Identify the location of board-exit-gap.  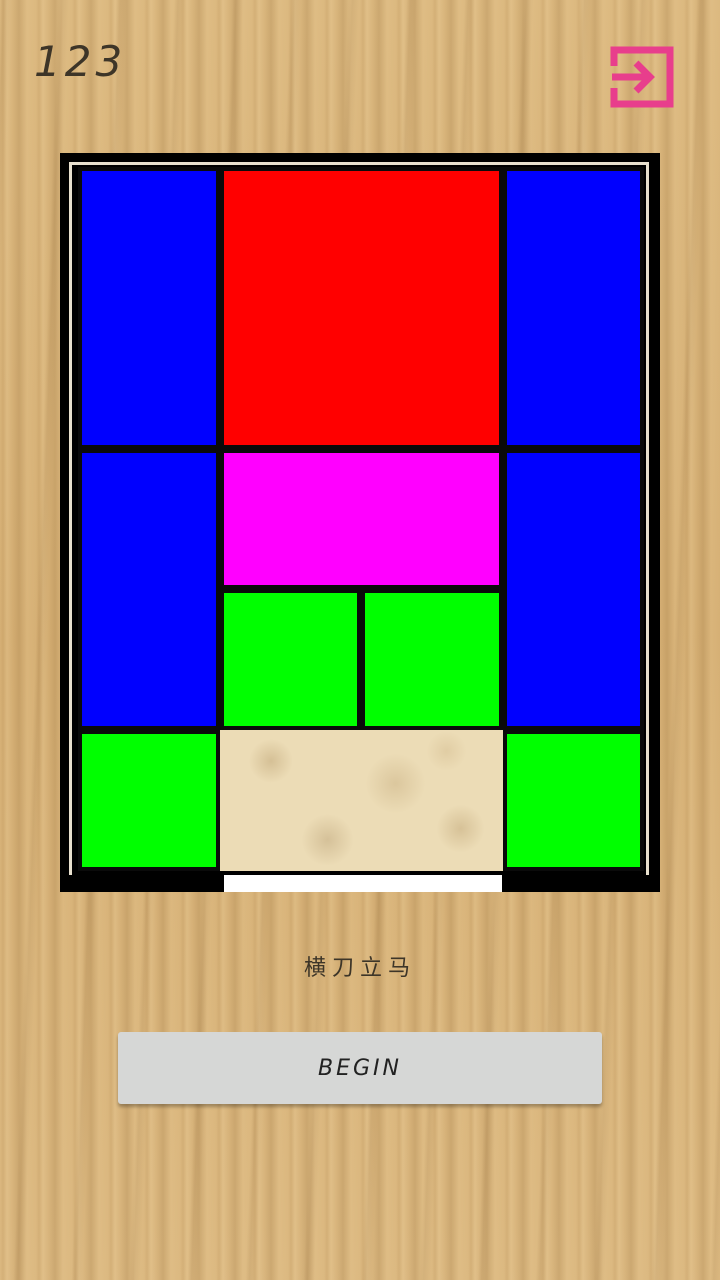
(363, 883).